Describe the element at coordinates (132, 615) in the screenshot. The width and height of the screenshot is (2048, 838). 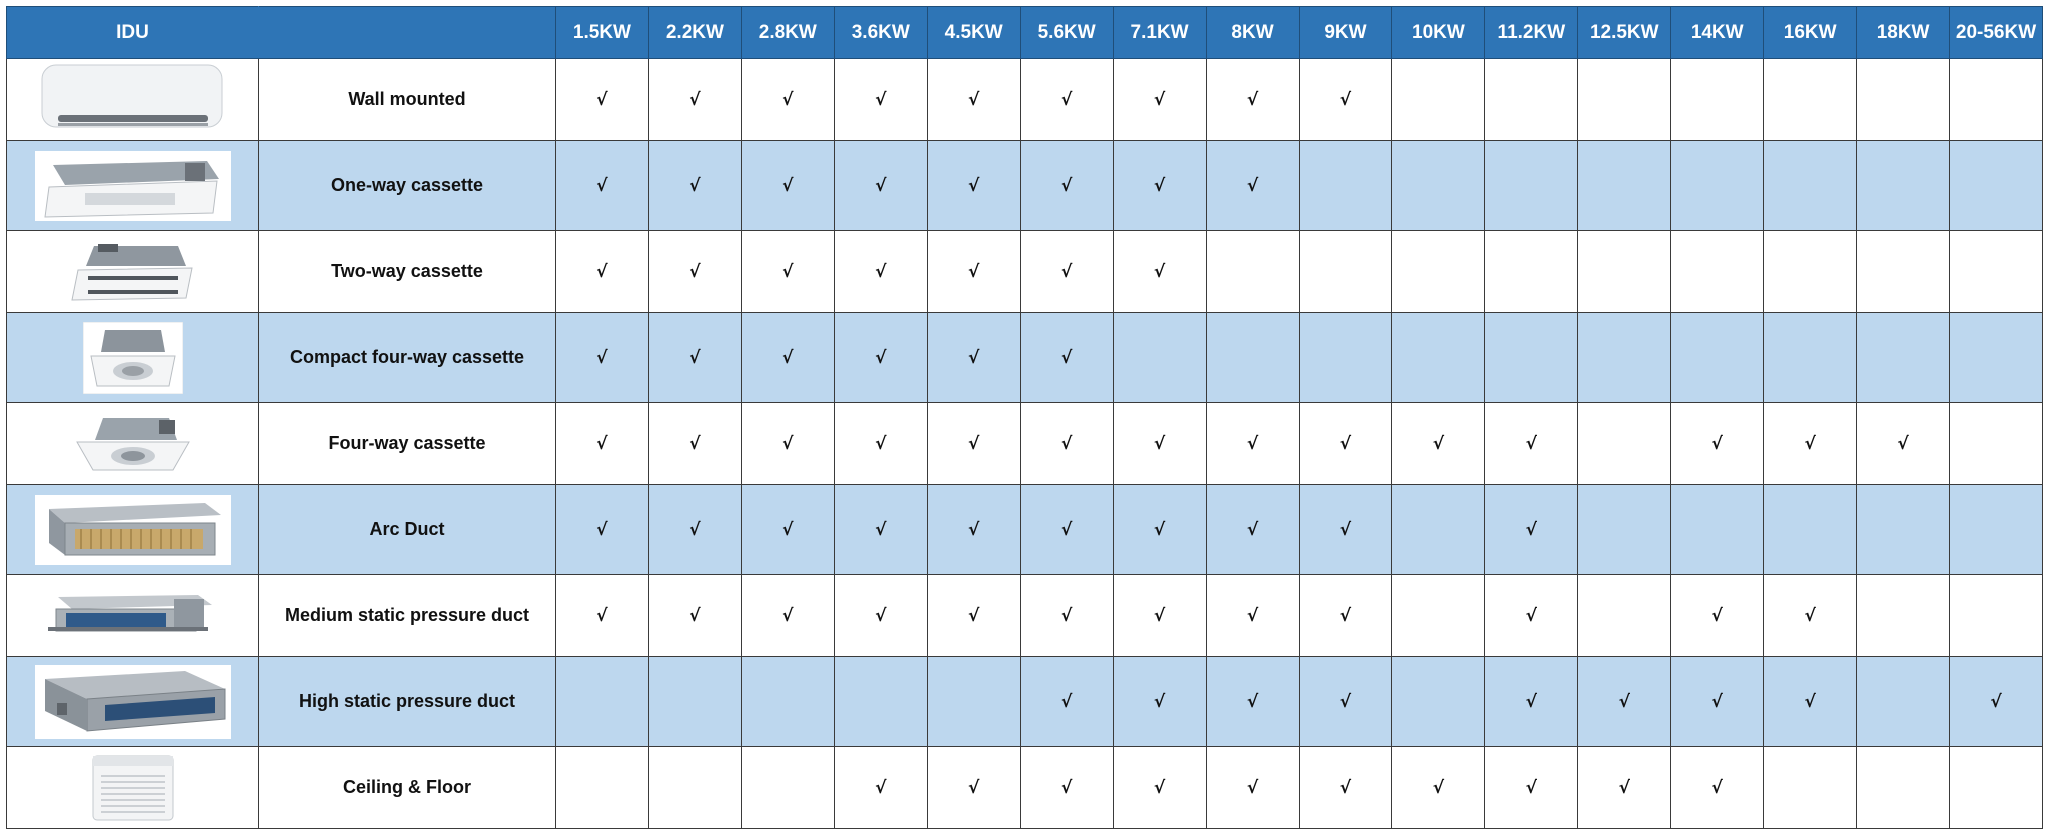
I see `medium-static-duct-unit` at that location.